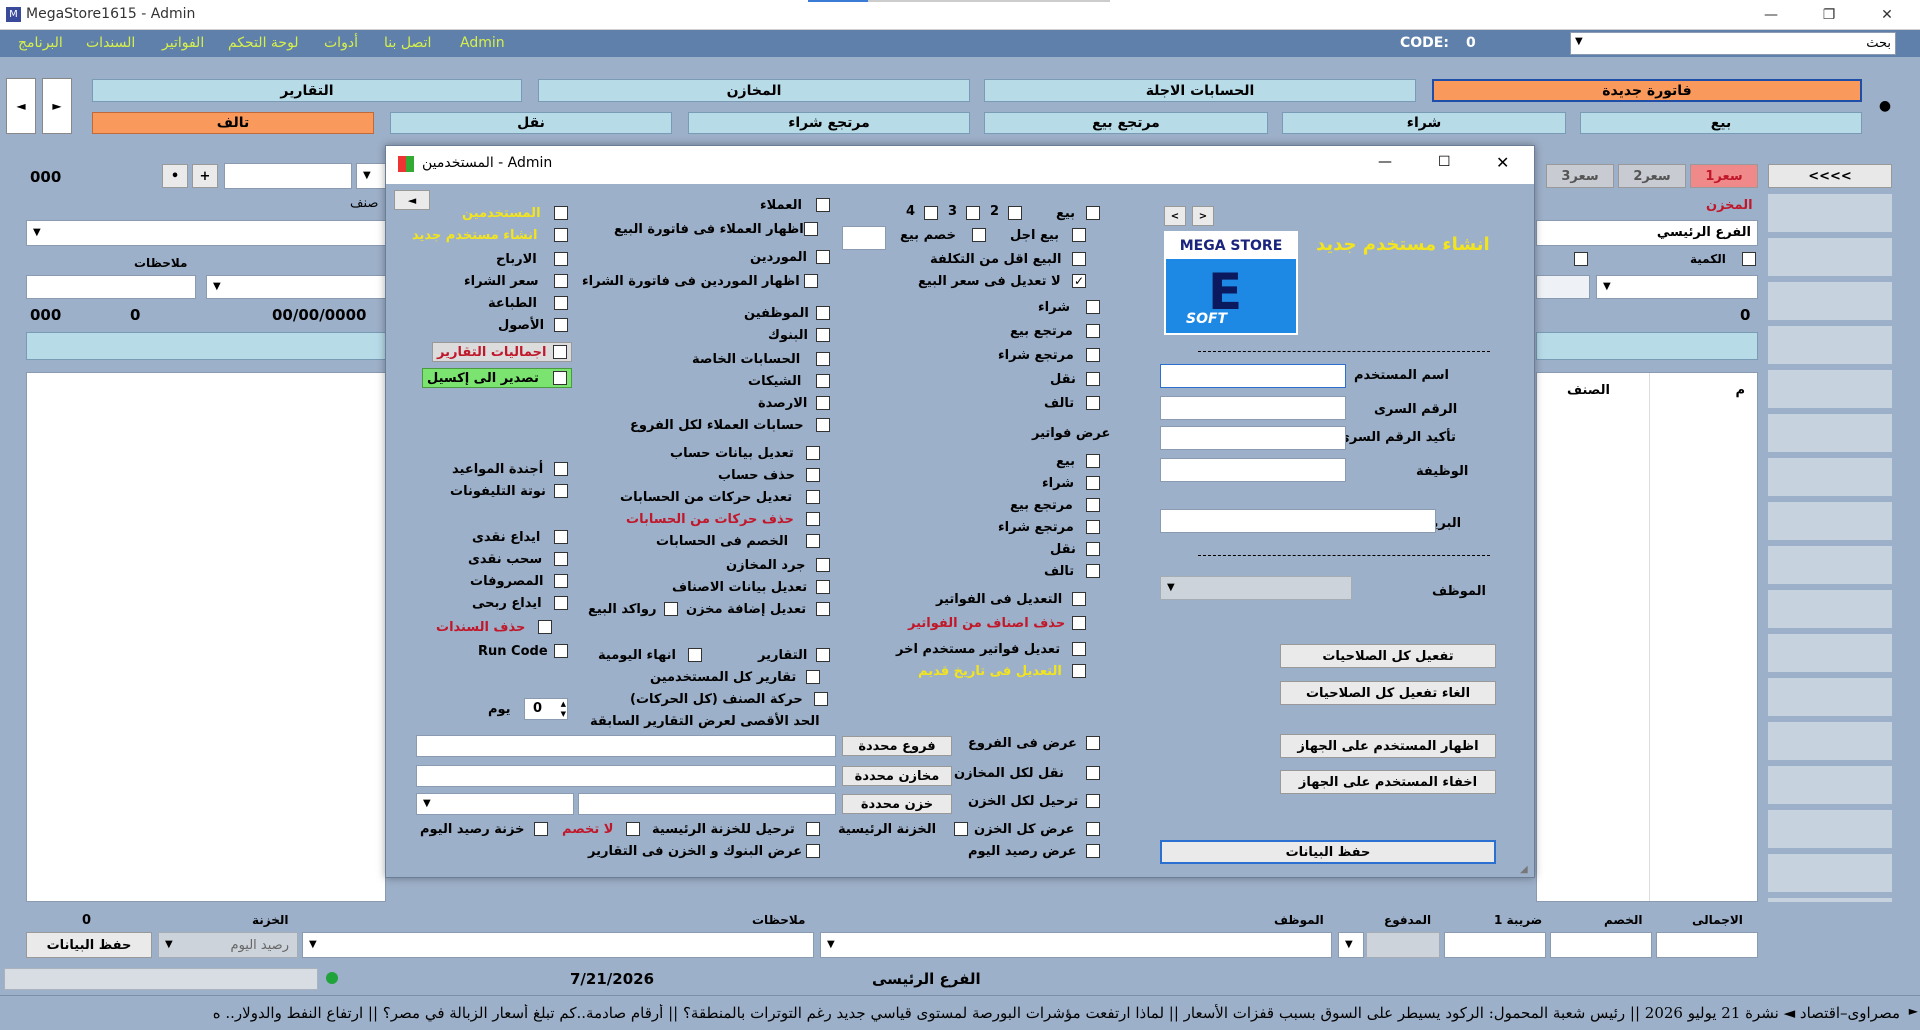 The image size is (1920, 1030). I want to click on perm-private-accounts-checkbox, so click(823, 359).